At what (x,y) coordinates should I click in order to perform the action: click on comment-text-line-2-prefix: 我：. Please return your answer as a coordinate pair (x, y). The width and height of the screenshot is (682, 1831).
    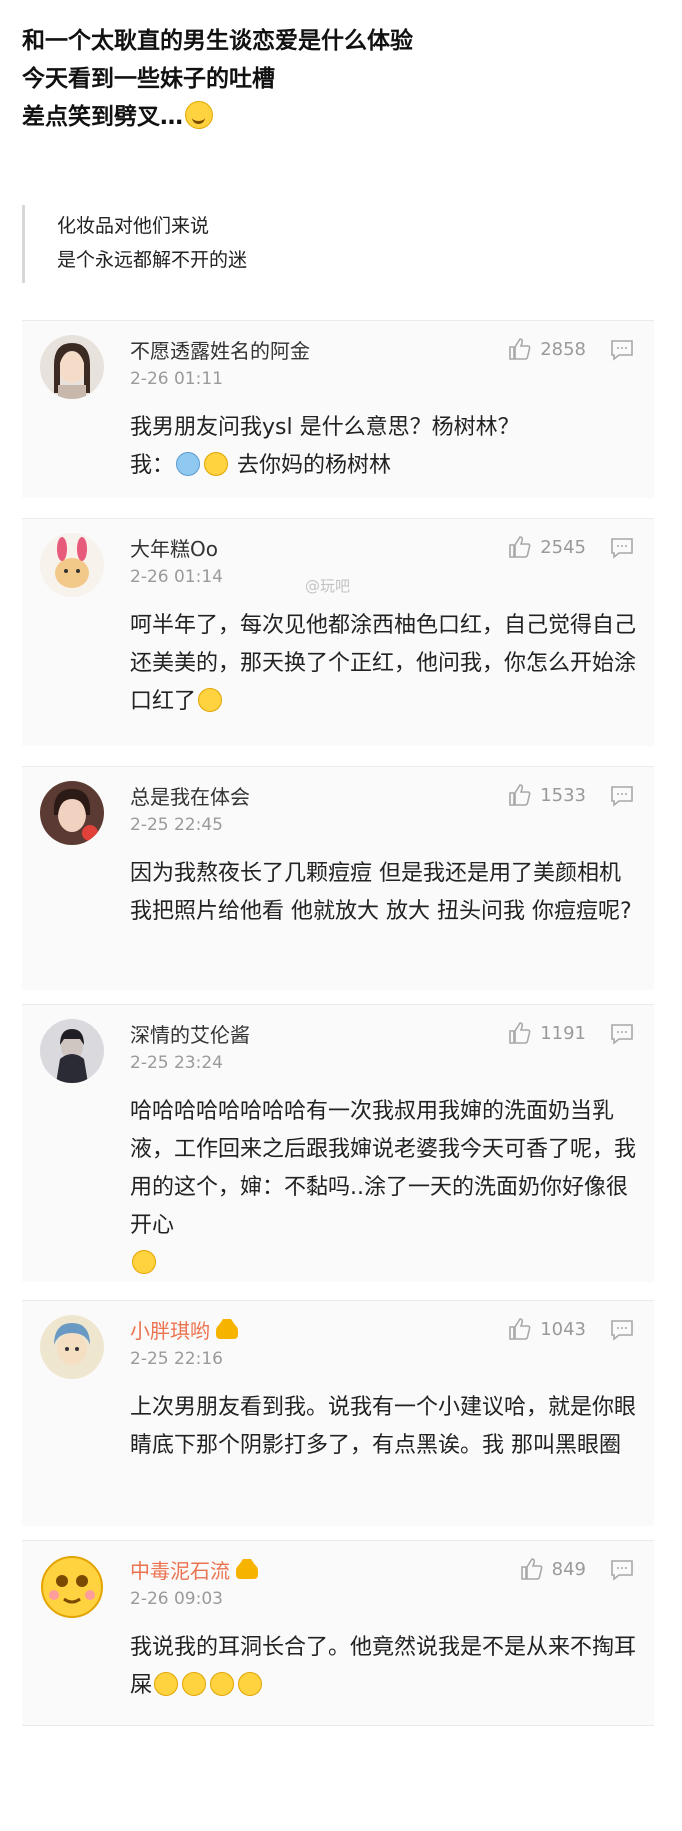
    Looking at the image, I should click on (152, 465).